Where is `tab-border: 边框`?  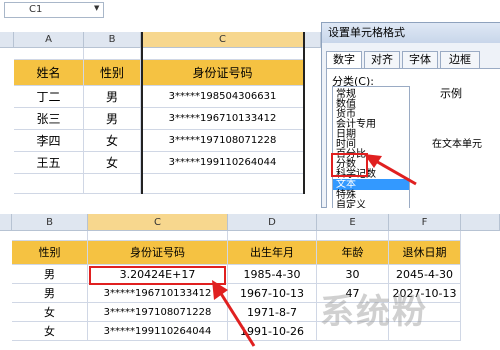
tab-border: 边框 is located at coordinates (460, 59).